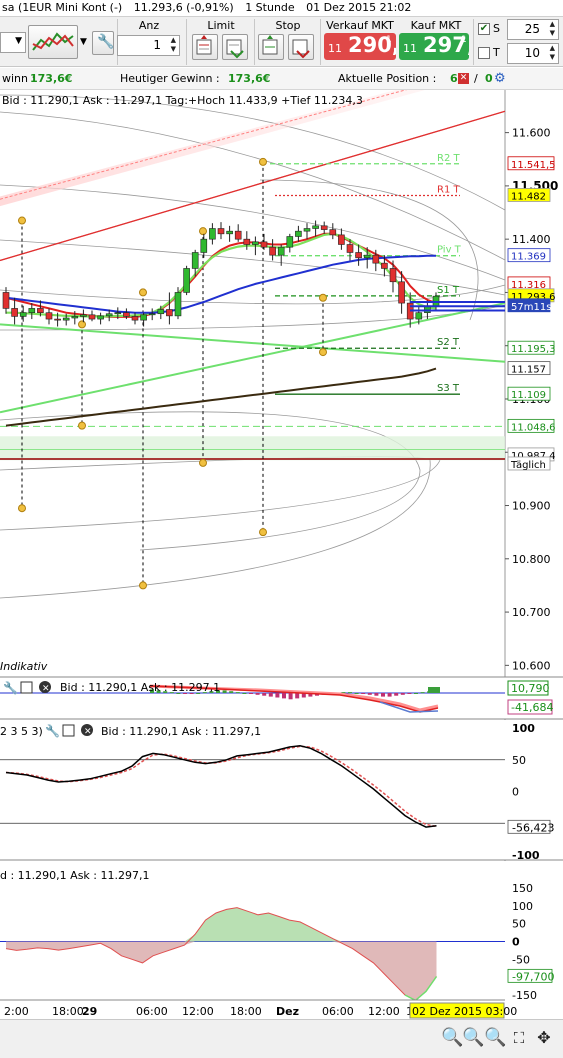  Describe the element at coordinates (434, 46) in the screenshot. I see `buy-market-button: 11 297, 1` at that location.